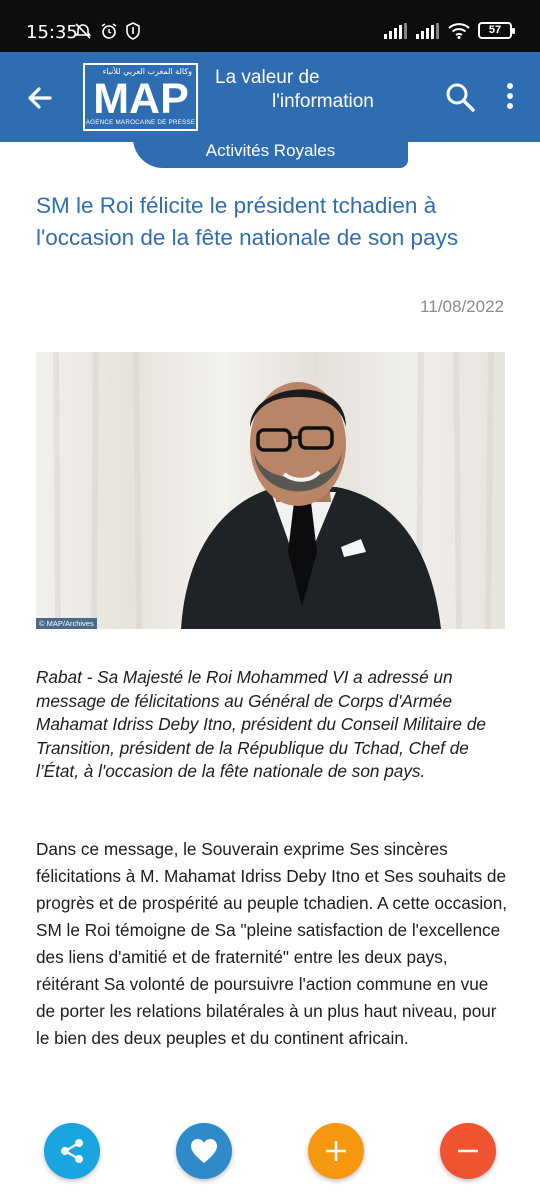  I want to click on signal-icon, so click(395, 30).